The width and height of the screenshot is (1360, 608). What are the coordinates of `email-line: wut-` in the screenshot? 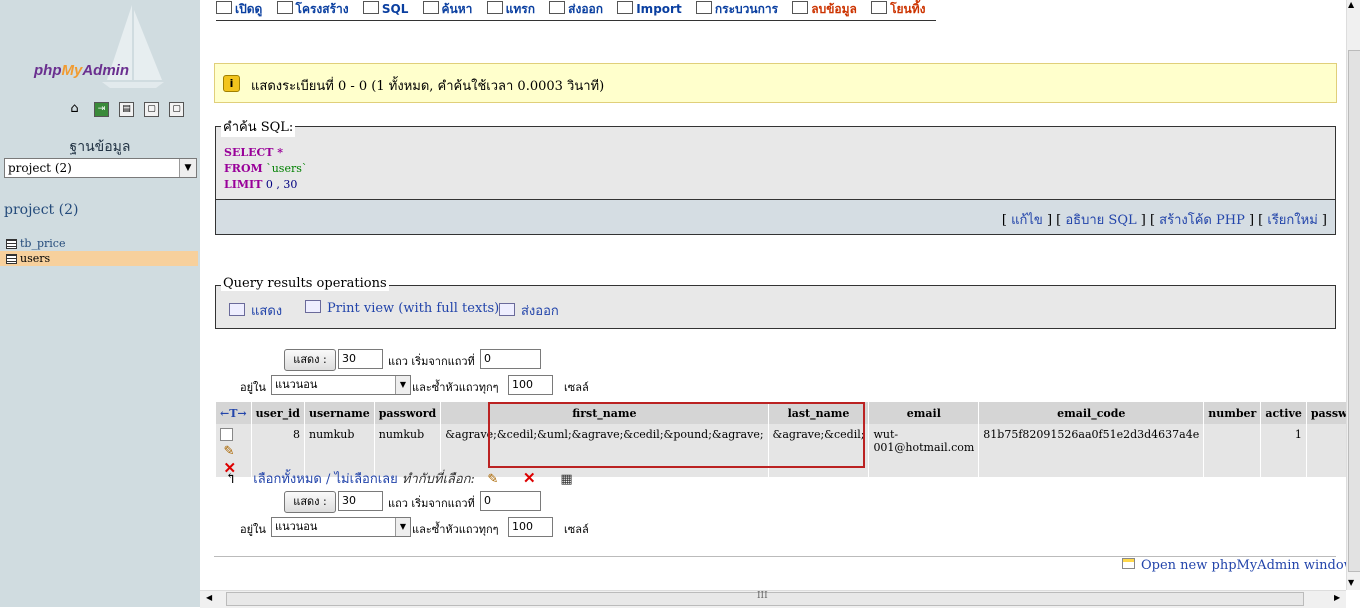 It's located at (886, 434).